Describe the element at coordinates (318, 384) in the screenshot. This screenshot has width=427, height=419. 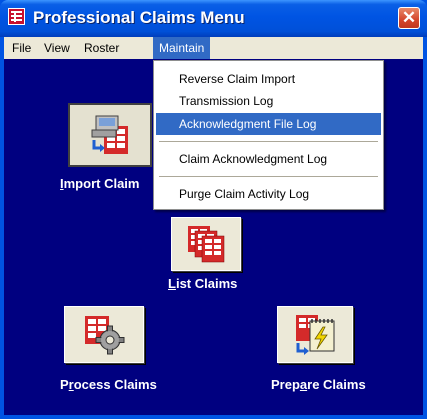
I see `prepare-claims-label: Prepare Claims` at that location.